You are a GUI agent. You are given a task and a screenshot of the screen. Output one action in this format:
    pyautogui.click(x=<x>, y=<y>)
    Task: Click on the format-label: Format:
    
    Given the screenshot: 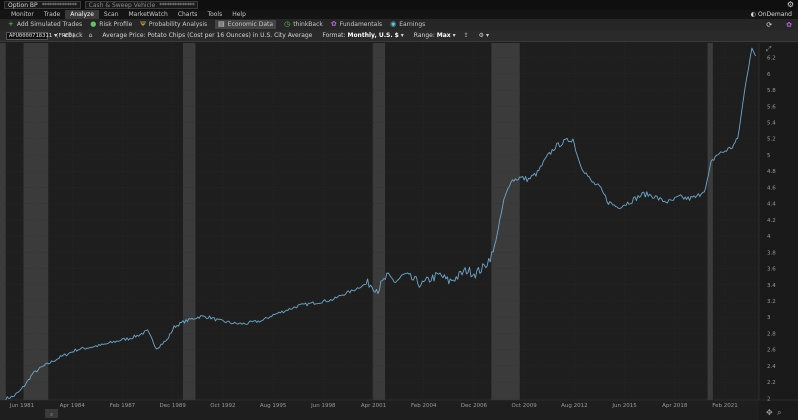 What is the action you would take?
    pyautogui.click(x=334, y=35)
    